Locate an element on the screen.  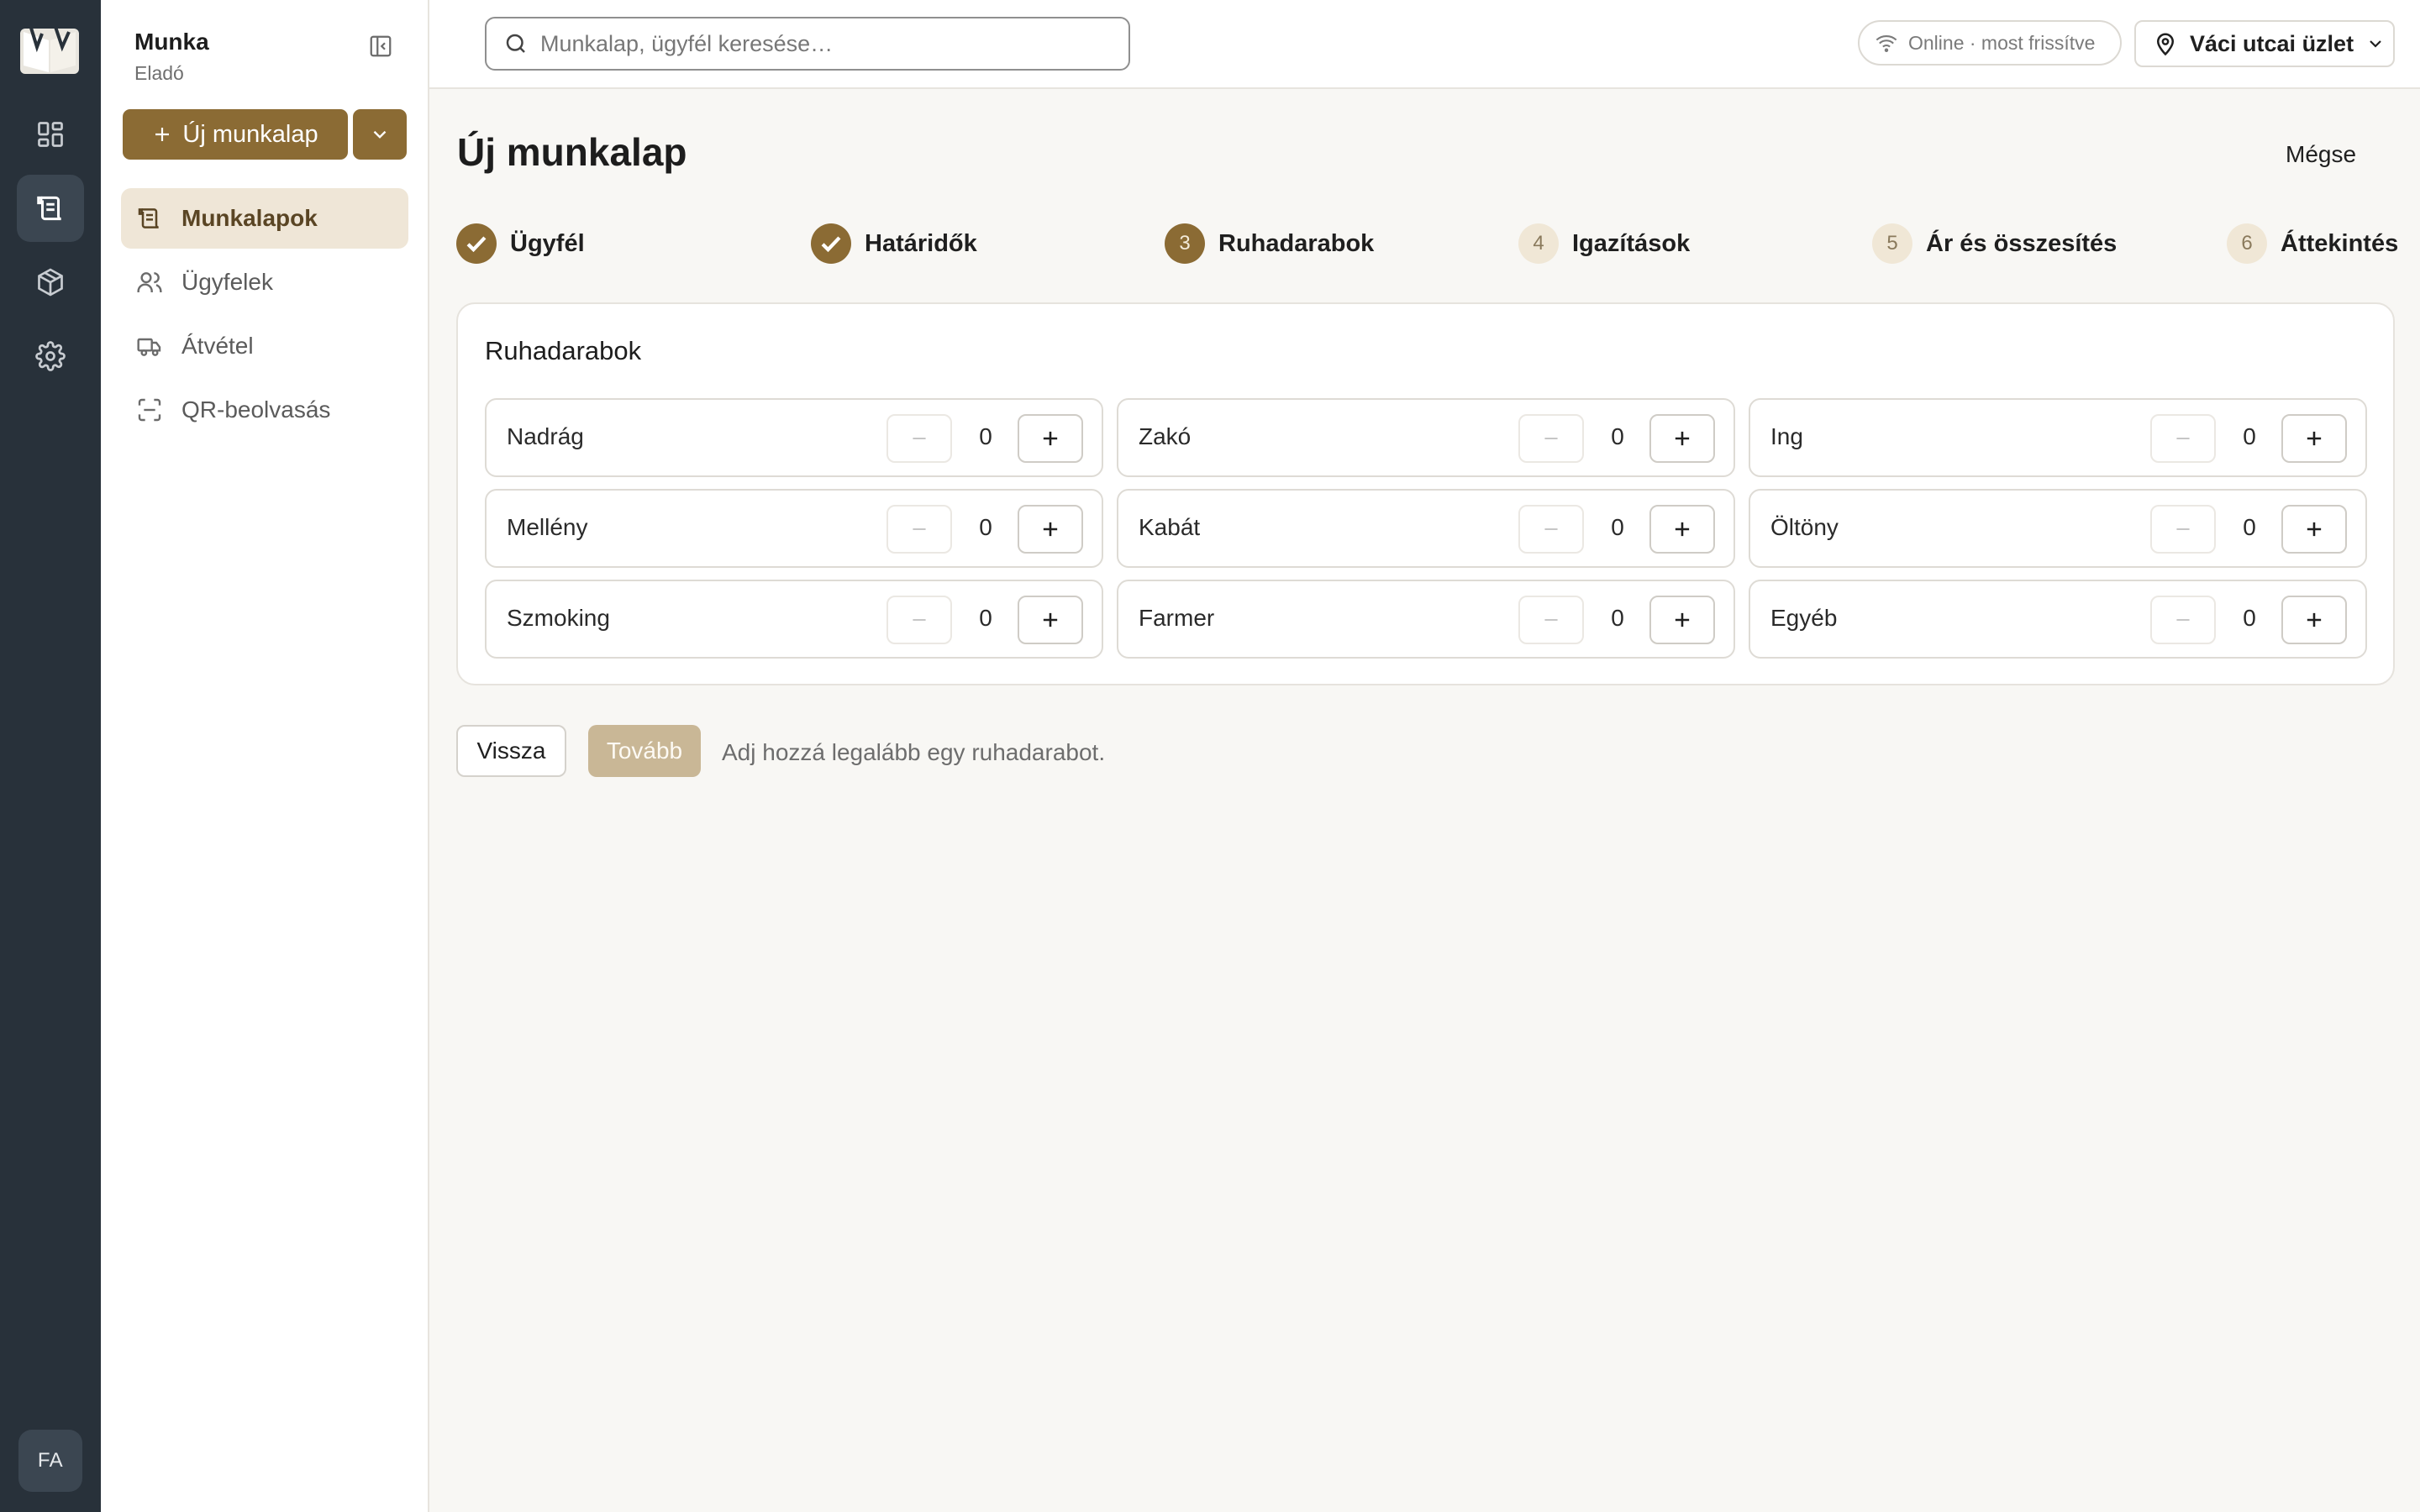
garment-row: Zakó 0 is located at coordinates (1426, 437).